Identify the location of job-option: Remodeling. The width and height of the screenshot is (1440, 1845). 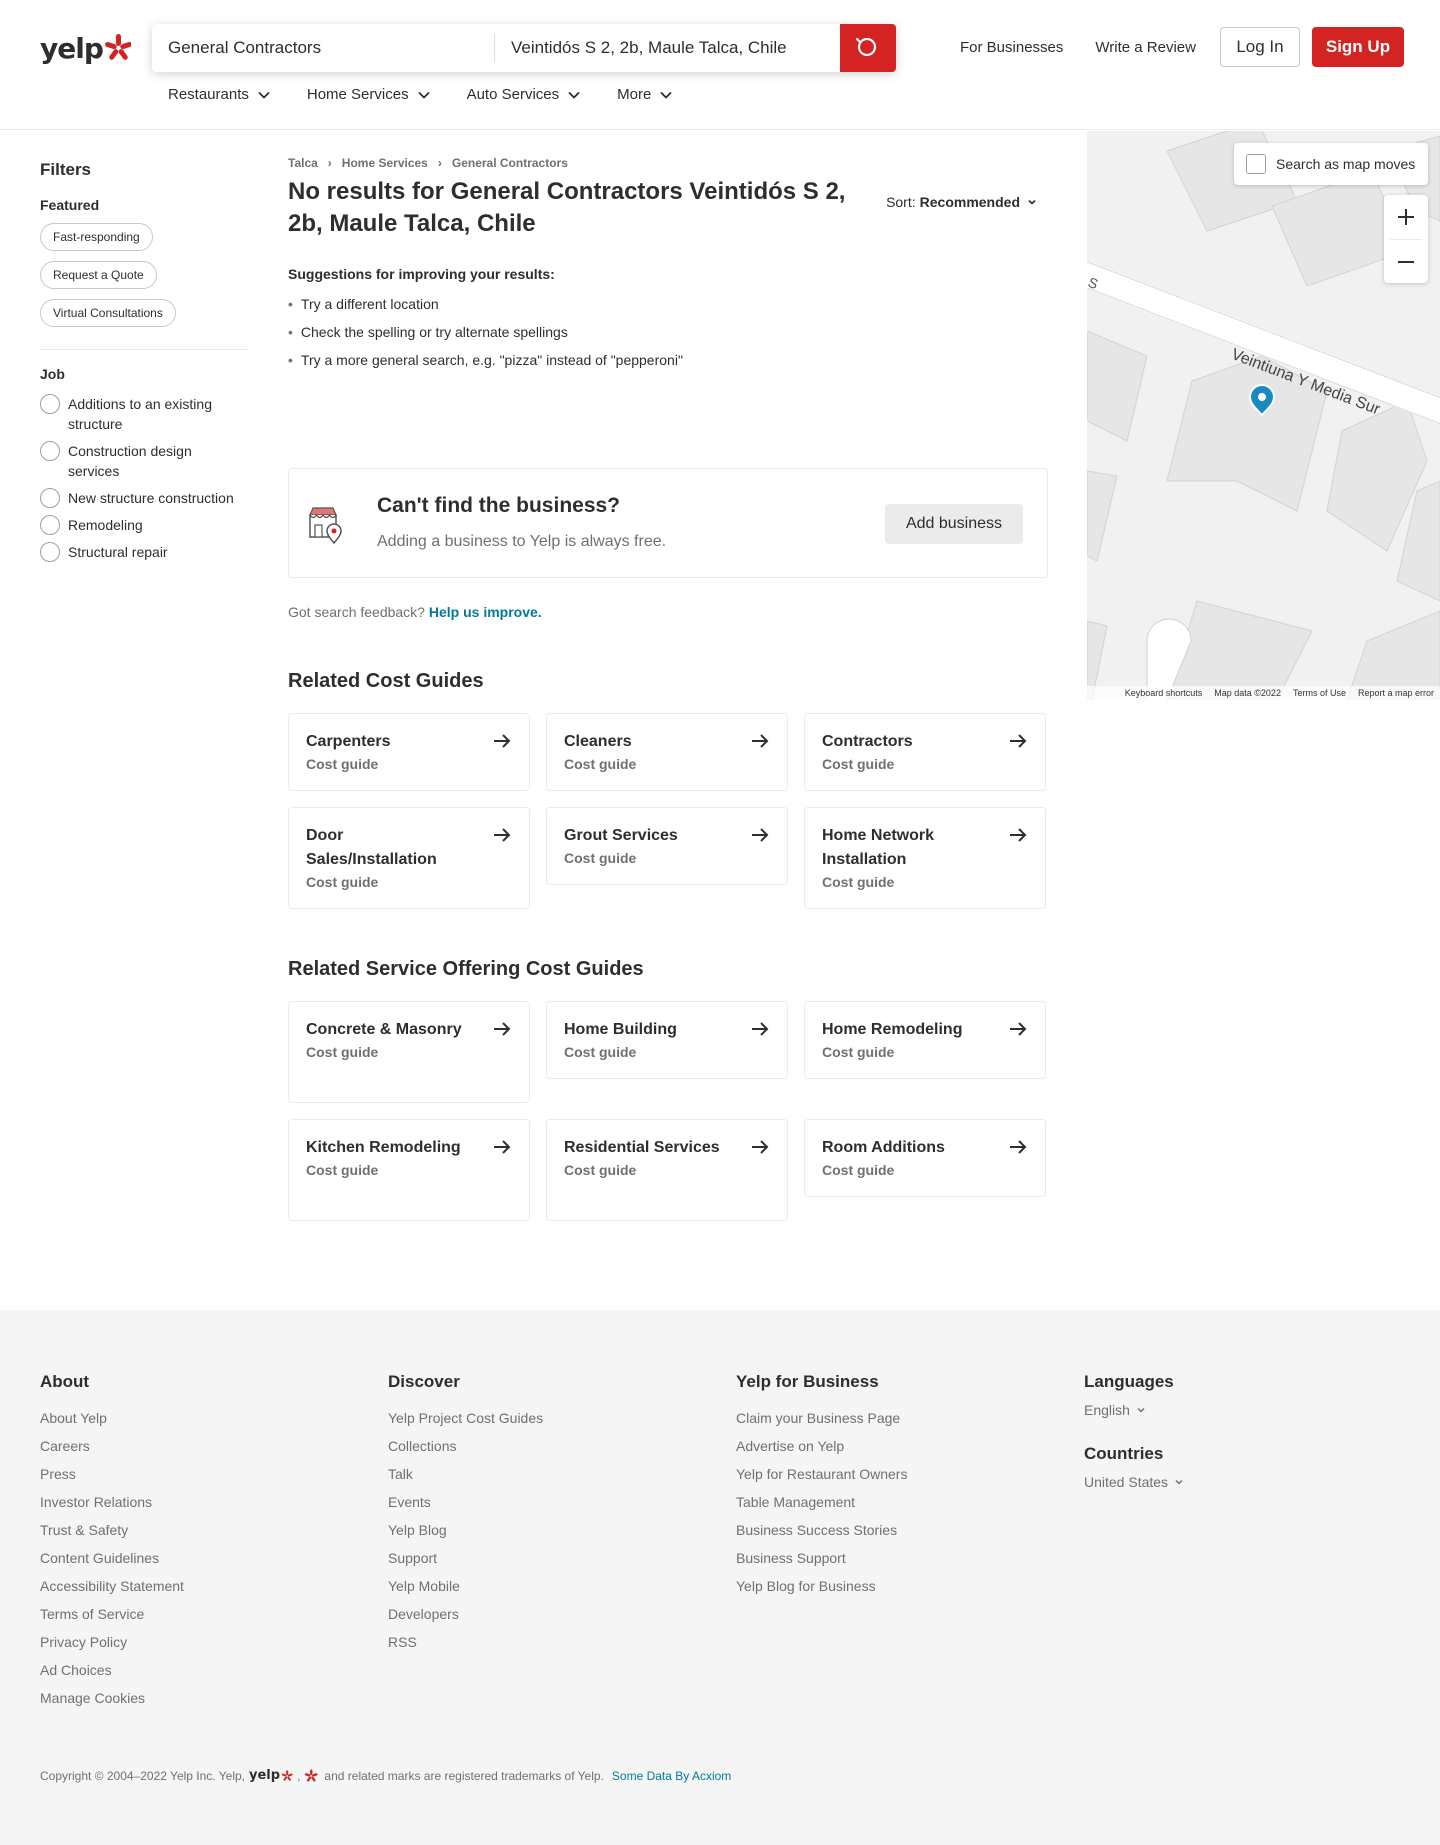
(145, 525).